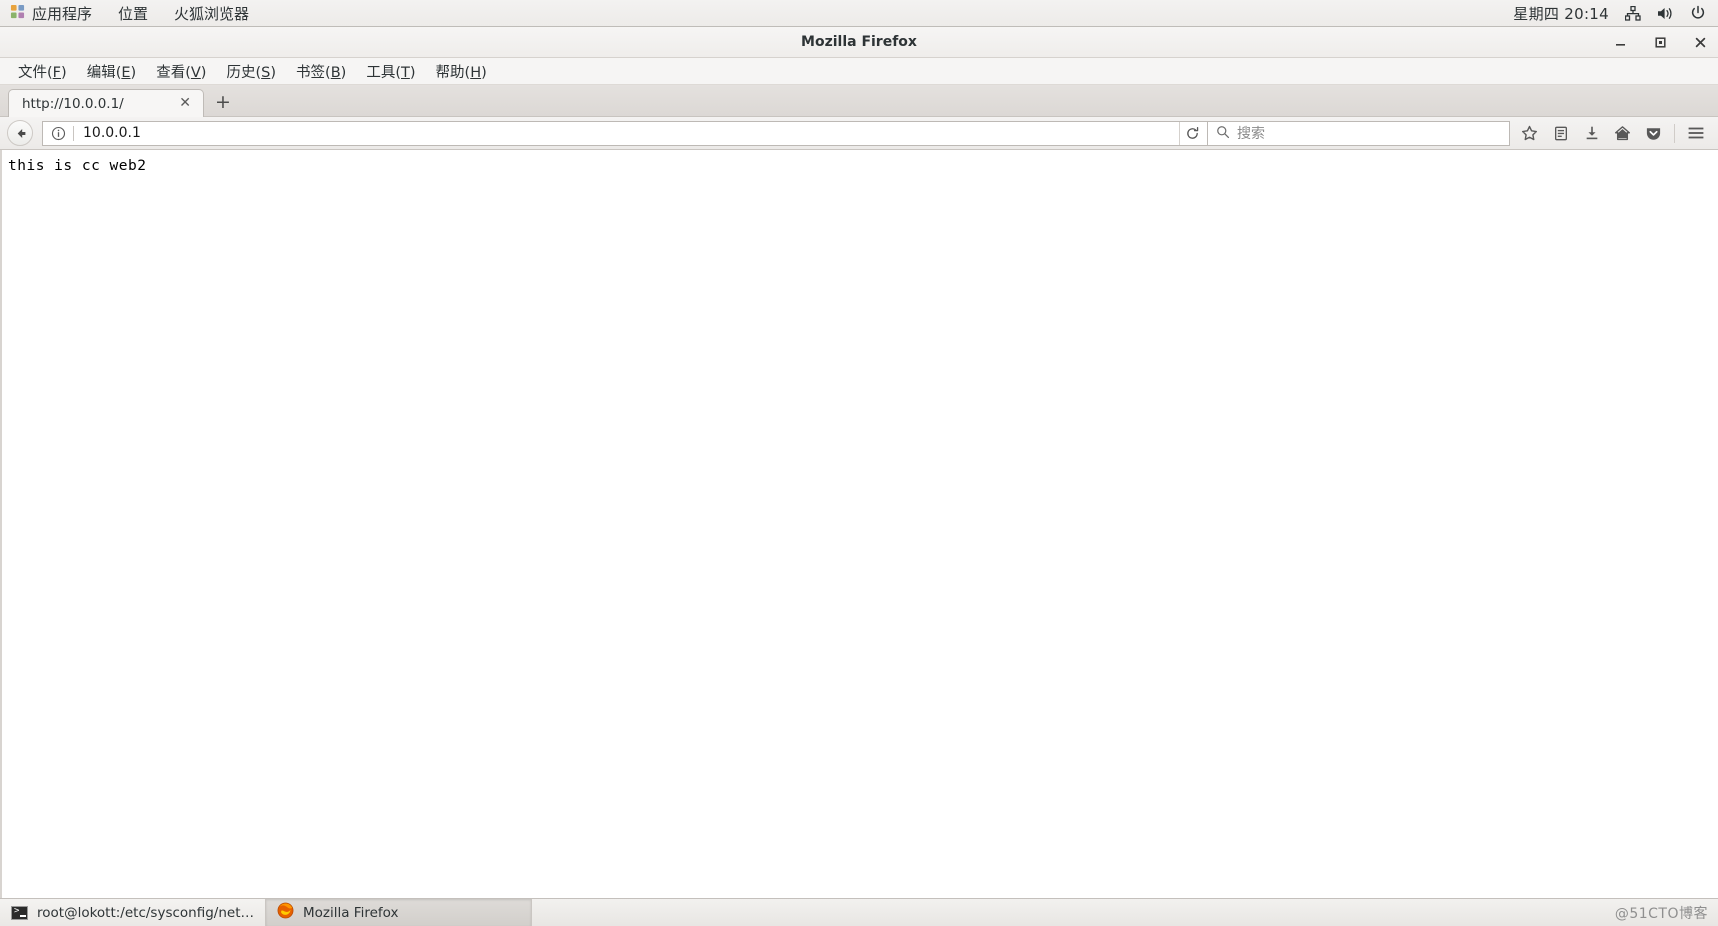  Describe the element at coordinates (77, 166) in the screenshot. I see `page-body-text: this is cc web2` at that location.